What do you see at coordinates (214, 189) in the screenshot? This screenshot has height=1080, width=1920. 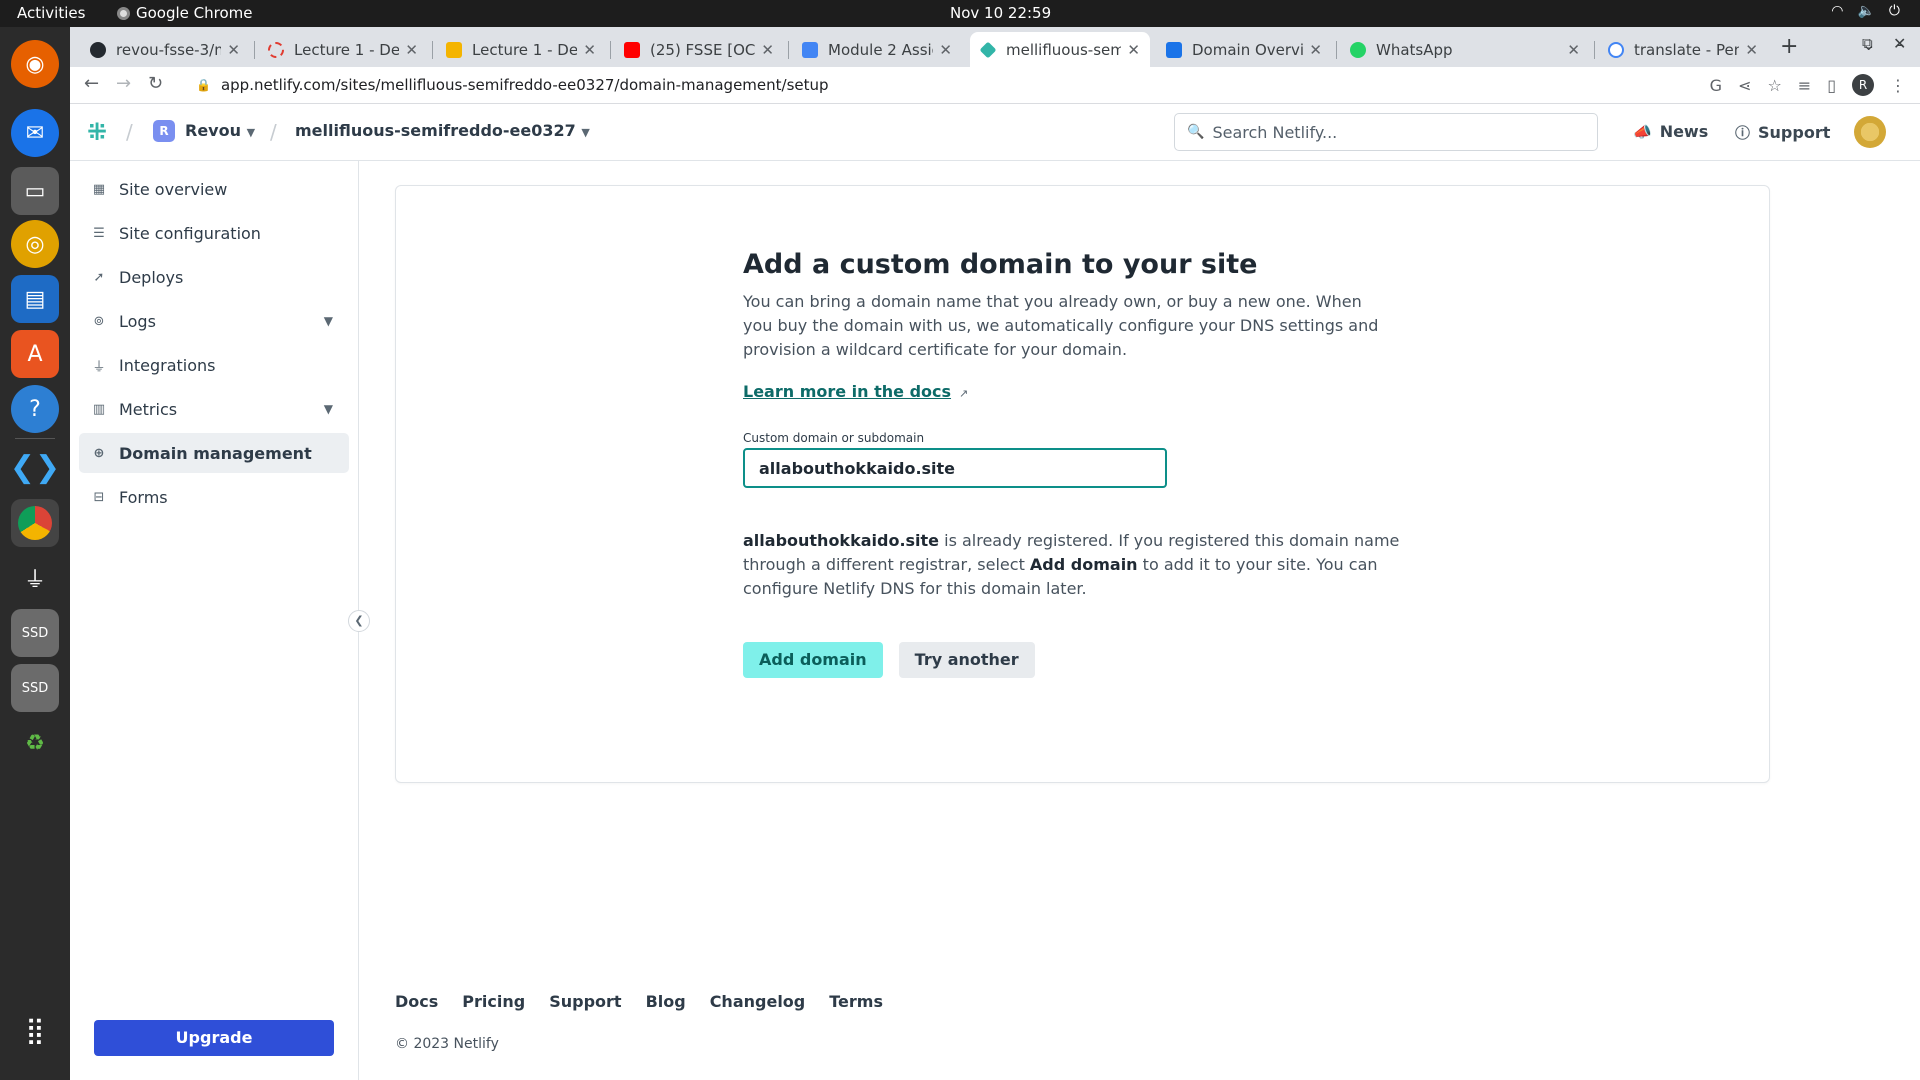 I see `sidebar-item-site-overview: ▦ Site overview` at bounding box center [214, 189].